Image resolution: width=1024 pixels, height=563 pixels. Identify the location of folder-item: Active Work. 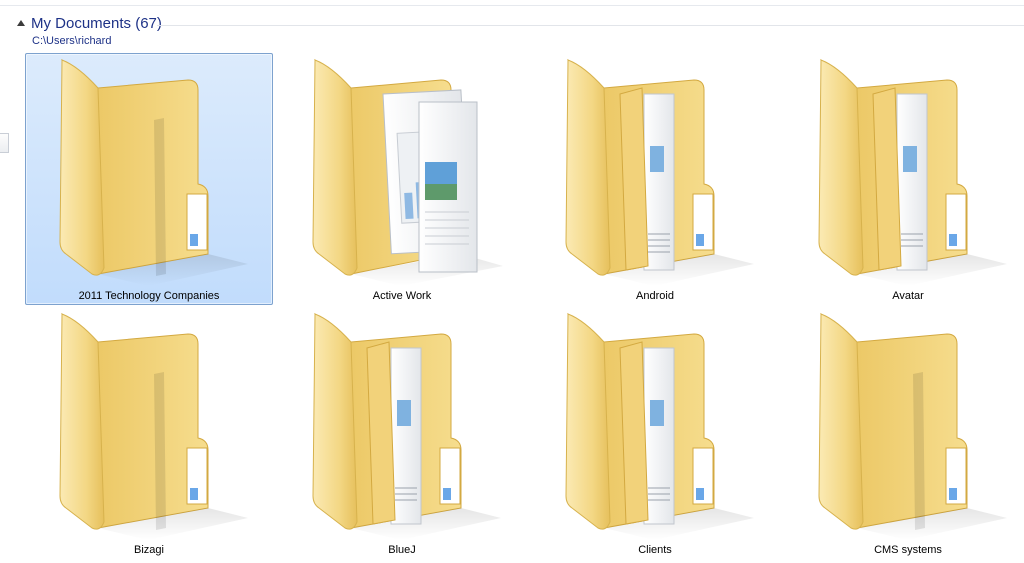
(402, 179).